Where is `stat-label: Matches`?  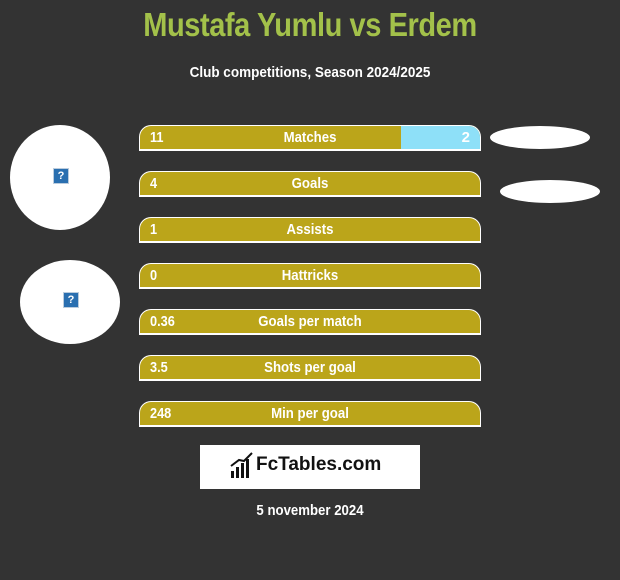 stat-label: Matches is located at coordinates (310, 137).